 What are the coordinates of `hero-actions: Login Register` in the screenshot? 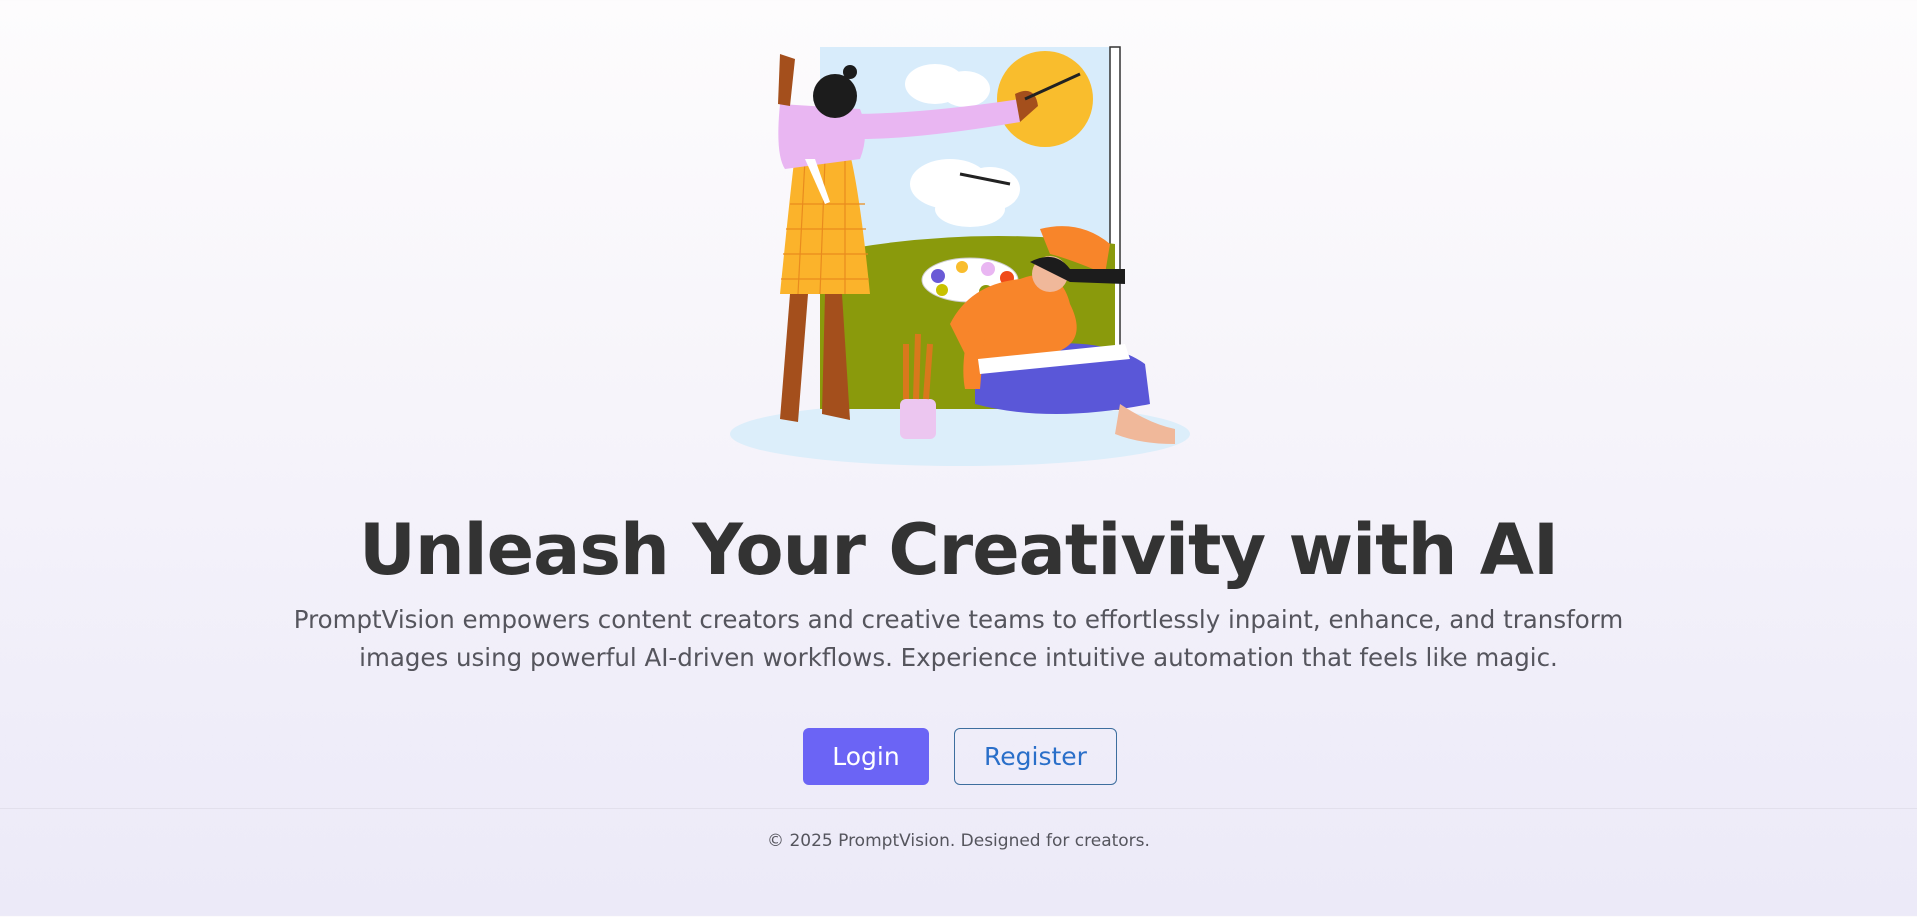 It's located at (958, 757).